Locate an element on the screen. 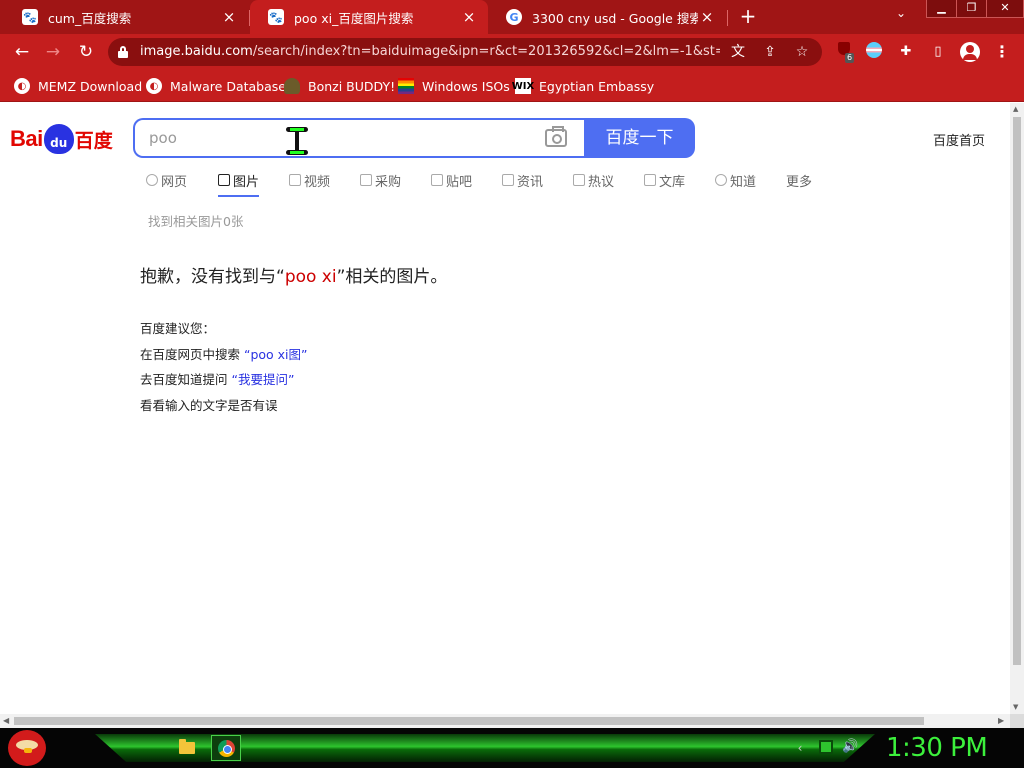  doc-icon is located at coordinates (650, 180).